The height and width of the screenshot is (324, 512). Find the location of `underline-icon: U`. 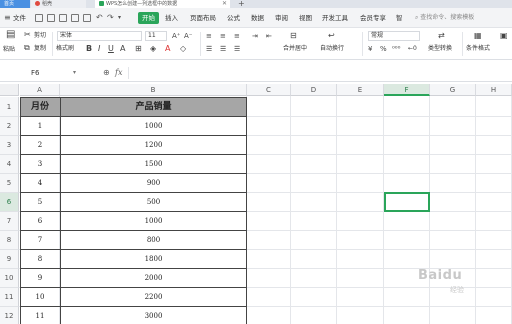

underline-icon: U is located at coordinates (111, 49).